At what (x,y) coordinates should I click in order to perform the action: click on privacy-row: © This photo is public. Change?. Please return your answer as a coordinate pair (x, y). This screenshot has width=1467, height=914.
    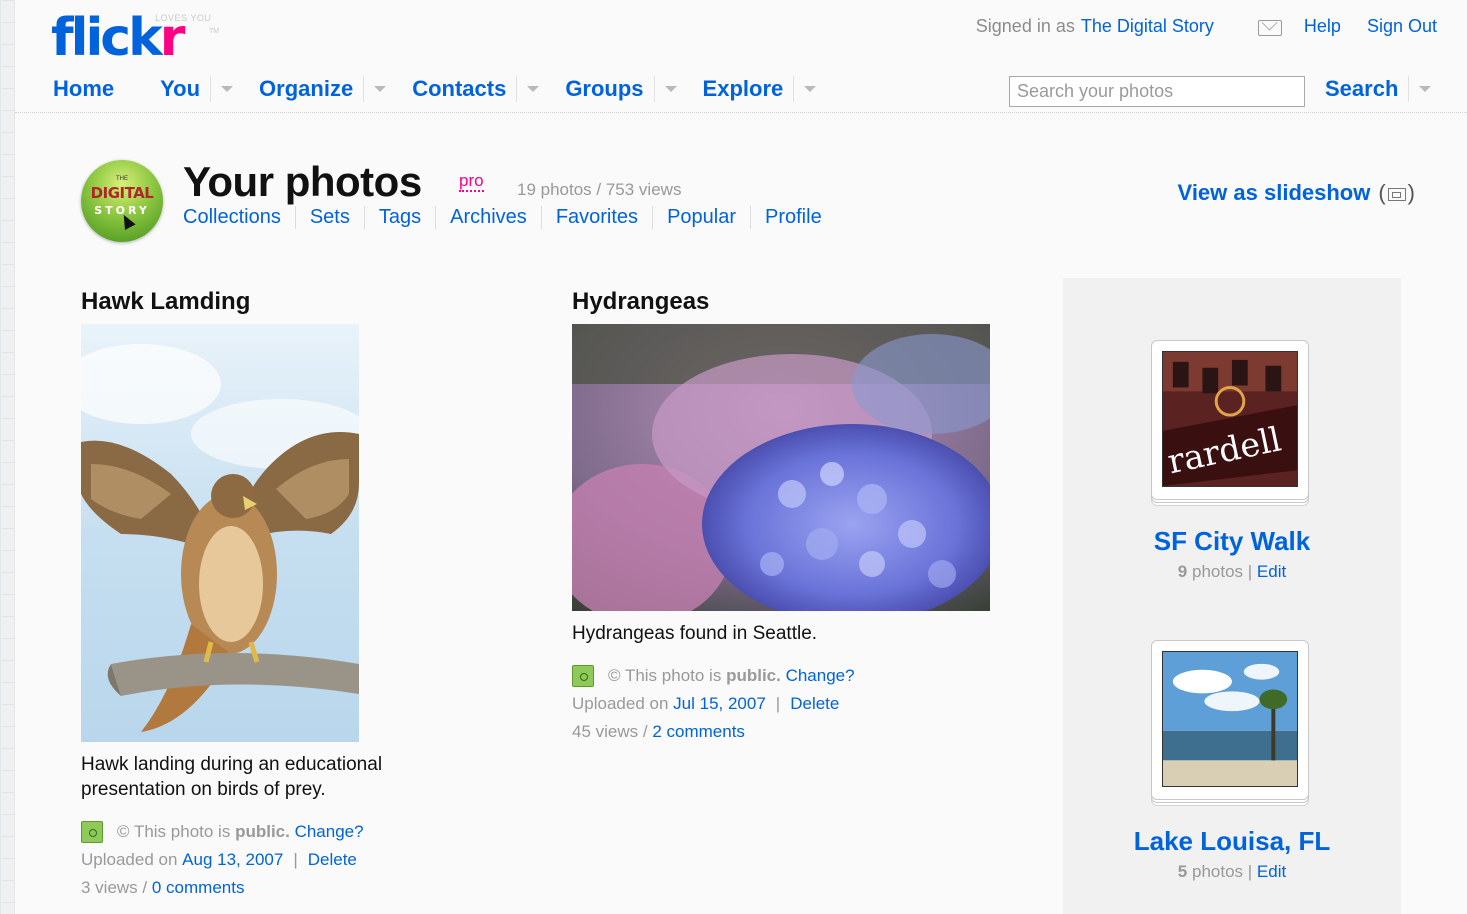
    Looking at the image, I should click on (281, 832).